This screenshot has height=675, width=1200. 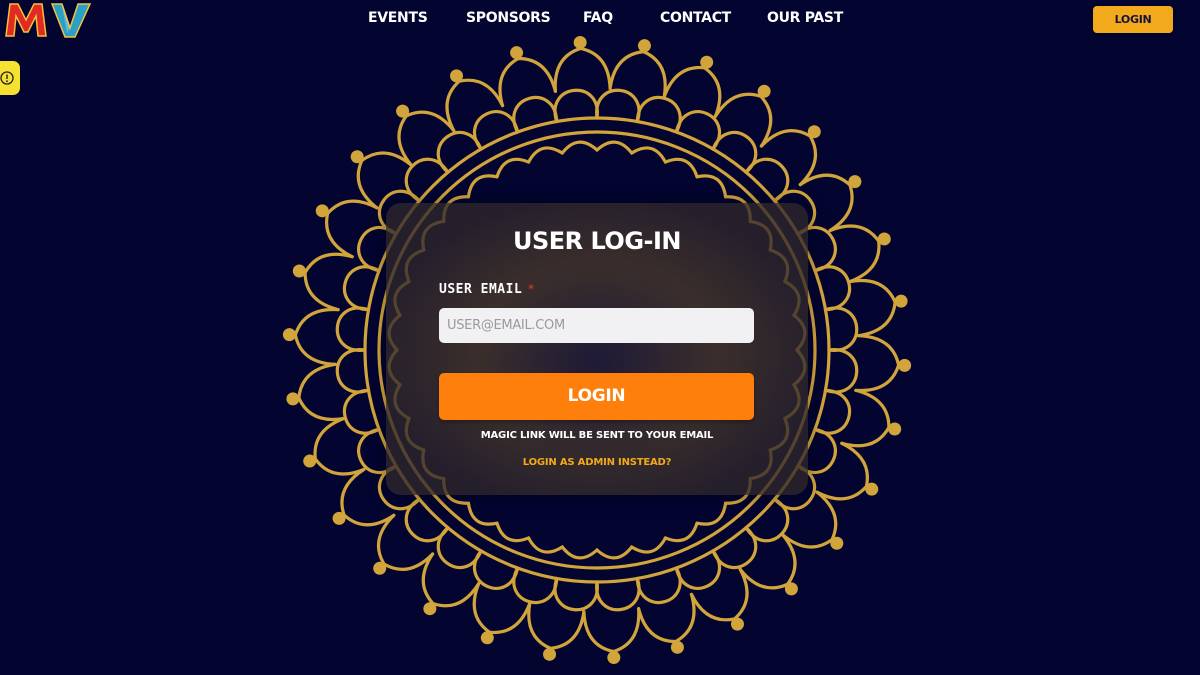 What do you see at coordinates (531, 289) in the screenshot?
I see `required-asterisk: *` at bounding box center [531, 289].